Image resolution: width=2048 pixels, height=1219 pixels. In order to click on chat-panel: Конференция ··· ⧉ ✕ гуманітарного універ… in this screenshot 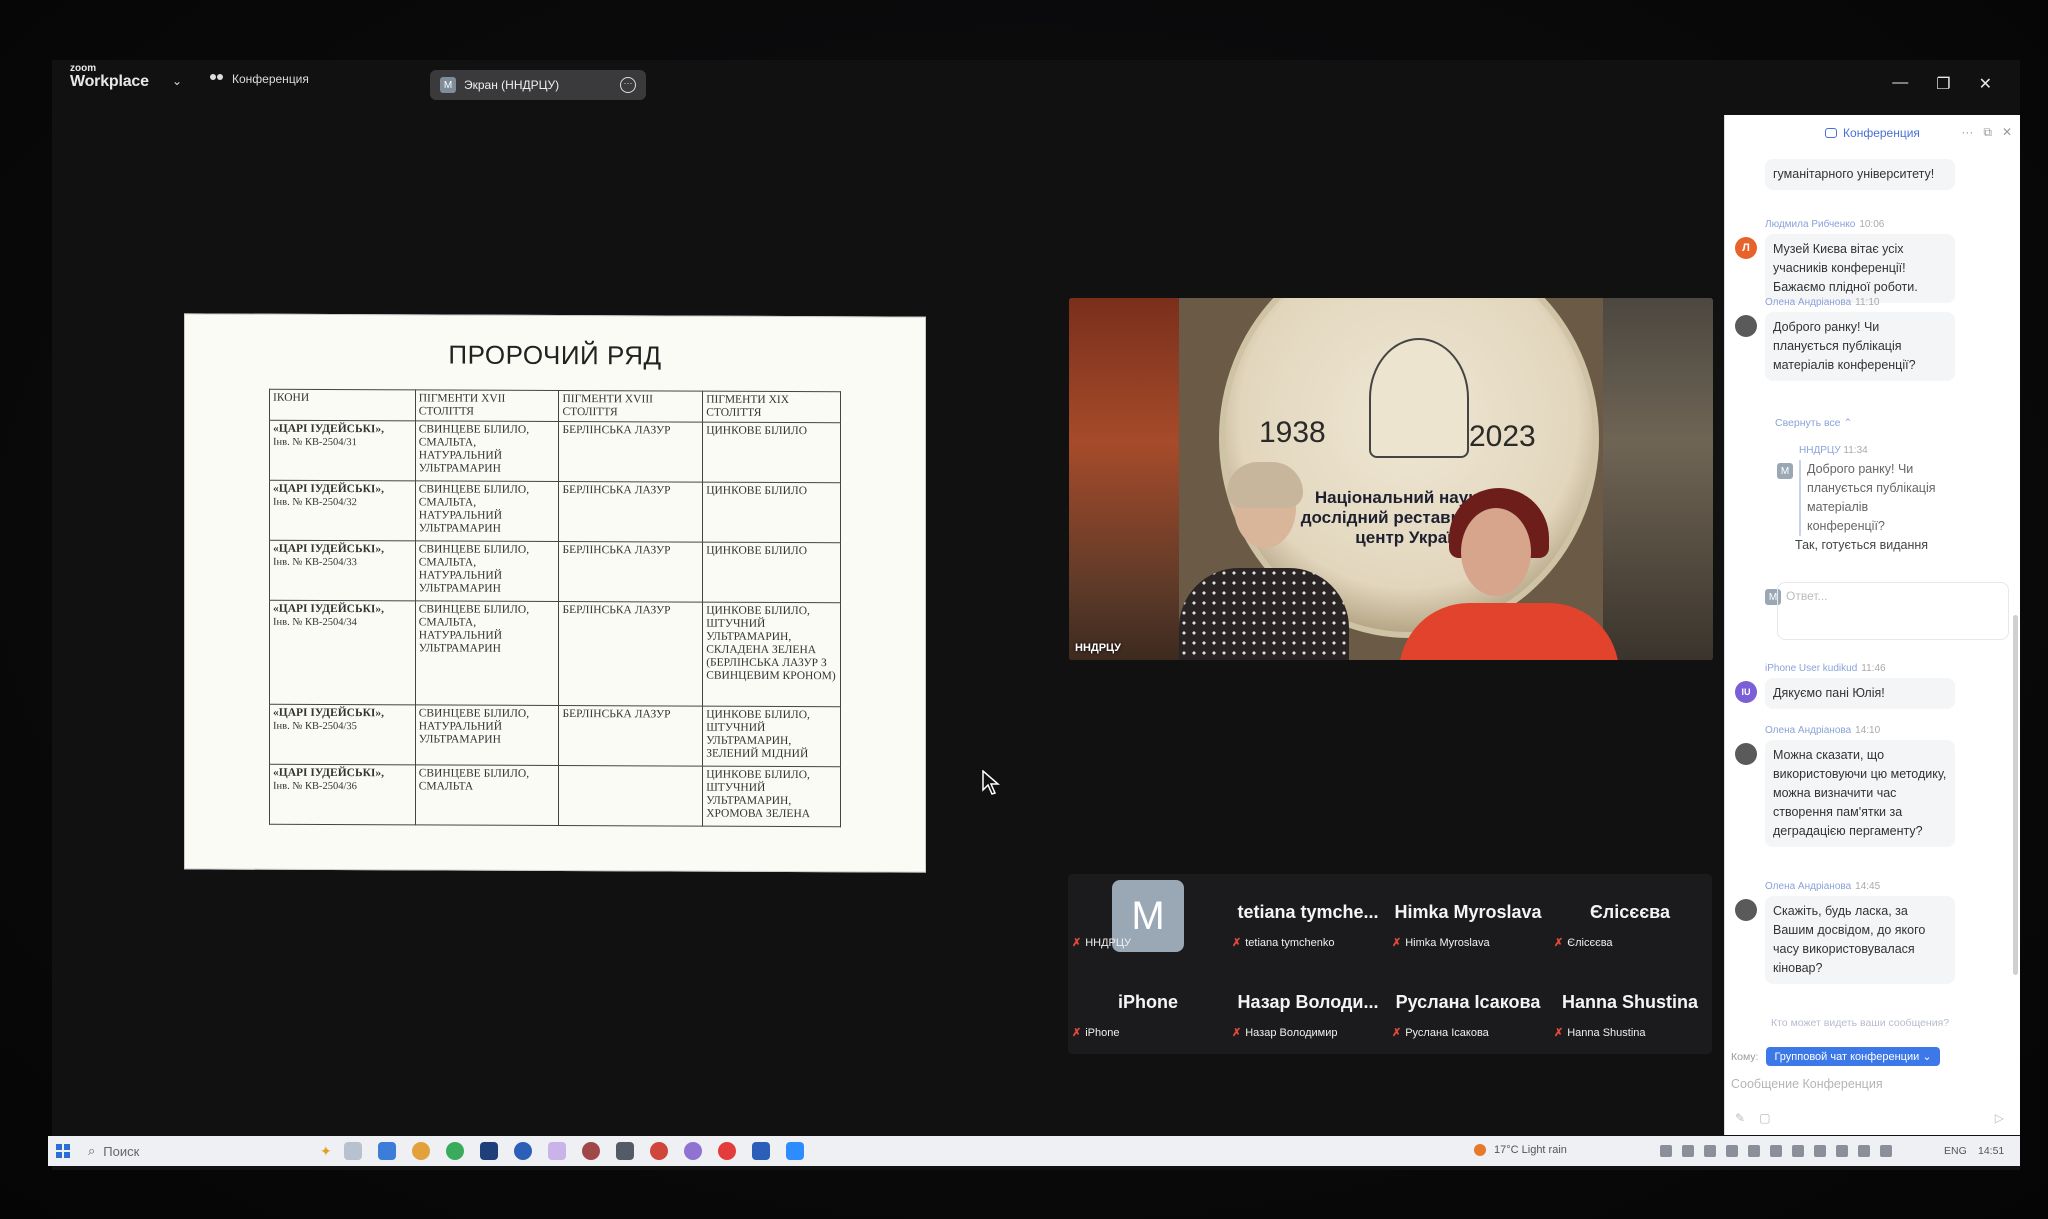, I will do `click(1872, 625)`.